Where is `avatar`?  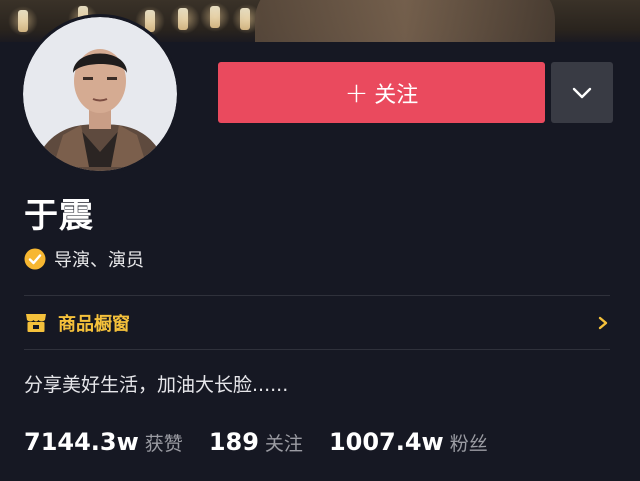 avatar is located at coordinates (100, 94).